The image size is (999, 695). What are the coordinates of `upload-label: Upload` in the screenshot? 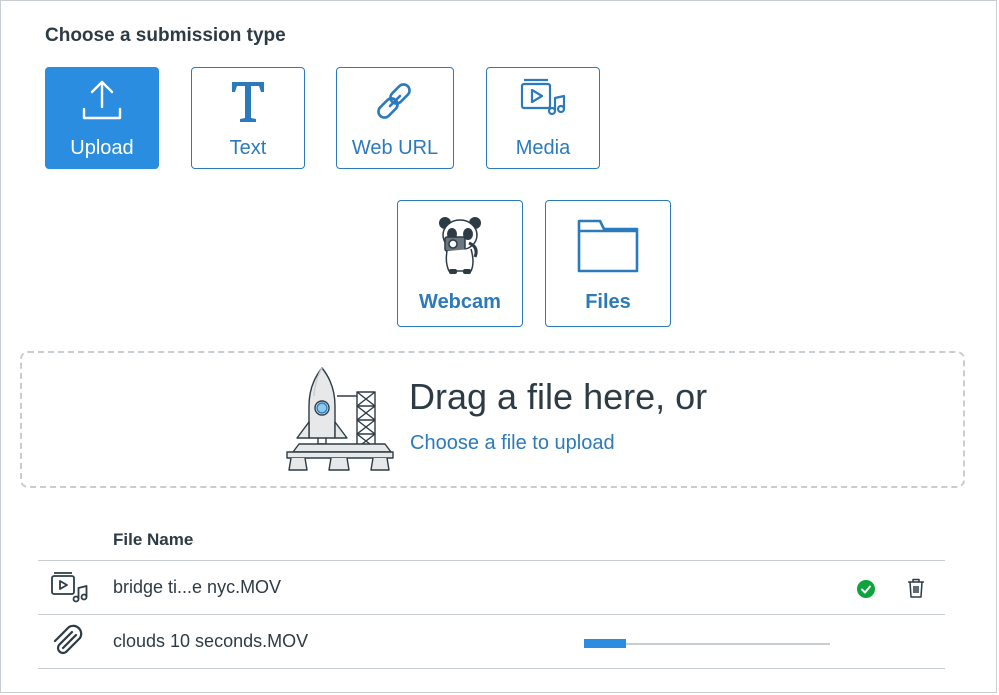 It's located at (102, 148).